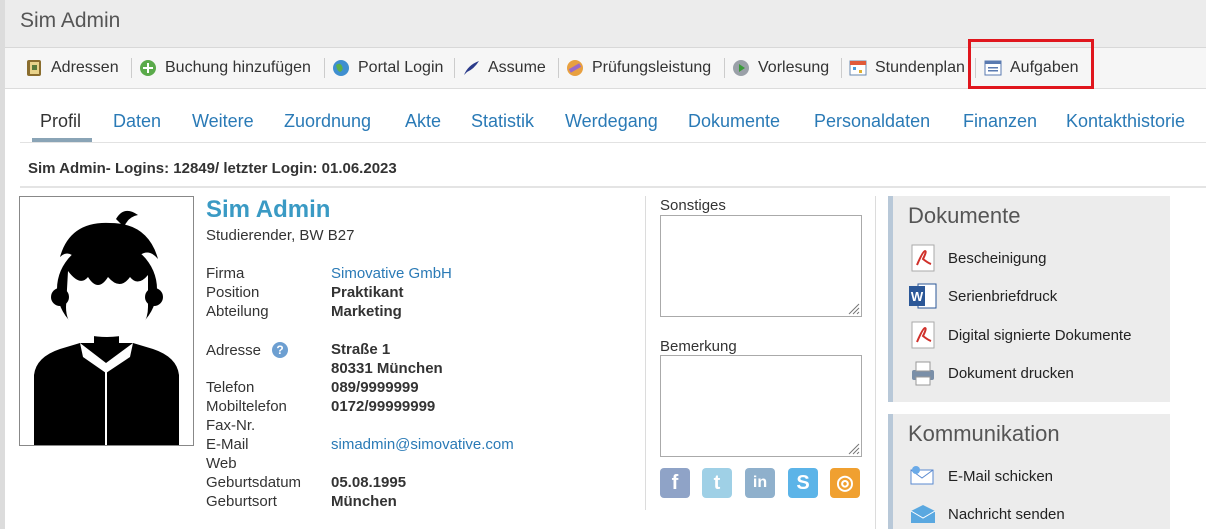  I want to click on sonstiges-textarea, so click(761, 266).